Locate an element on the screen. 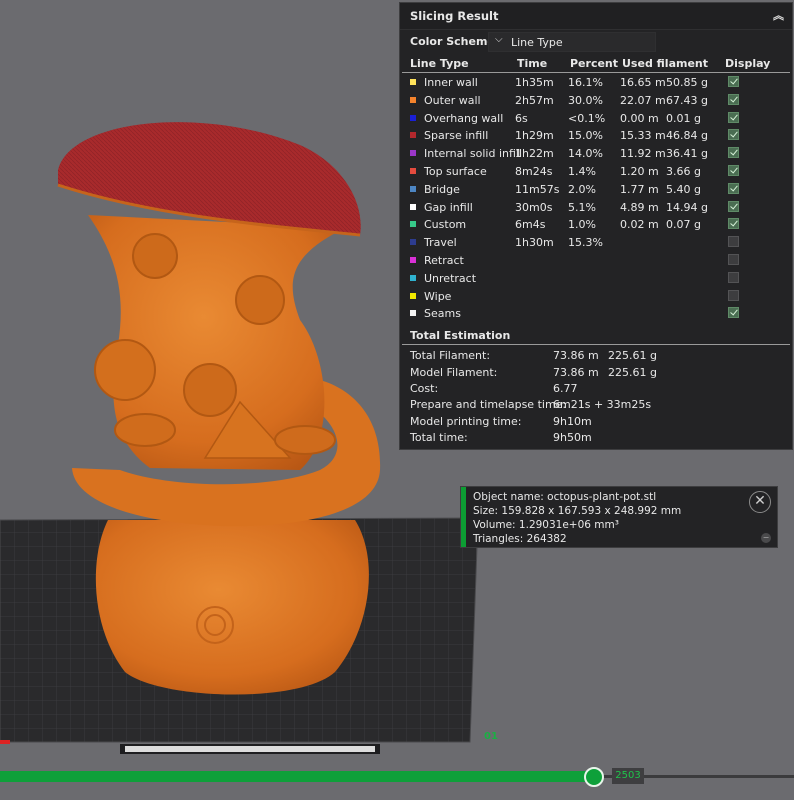  line-type-weight: 3.66 g is located at coordinates (683, 171).